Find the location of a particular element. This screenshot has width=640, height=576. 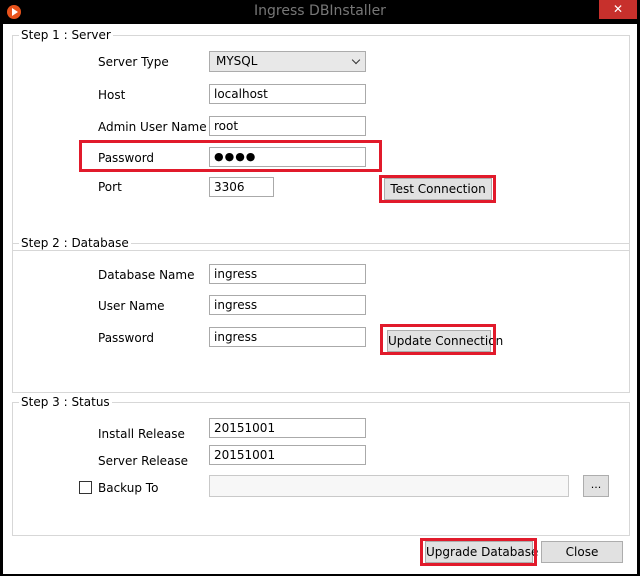

host-input: localhost is located at coordinates (287, 94).